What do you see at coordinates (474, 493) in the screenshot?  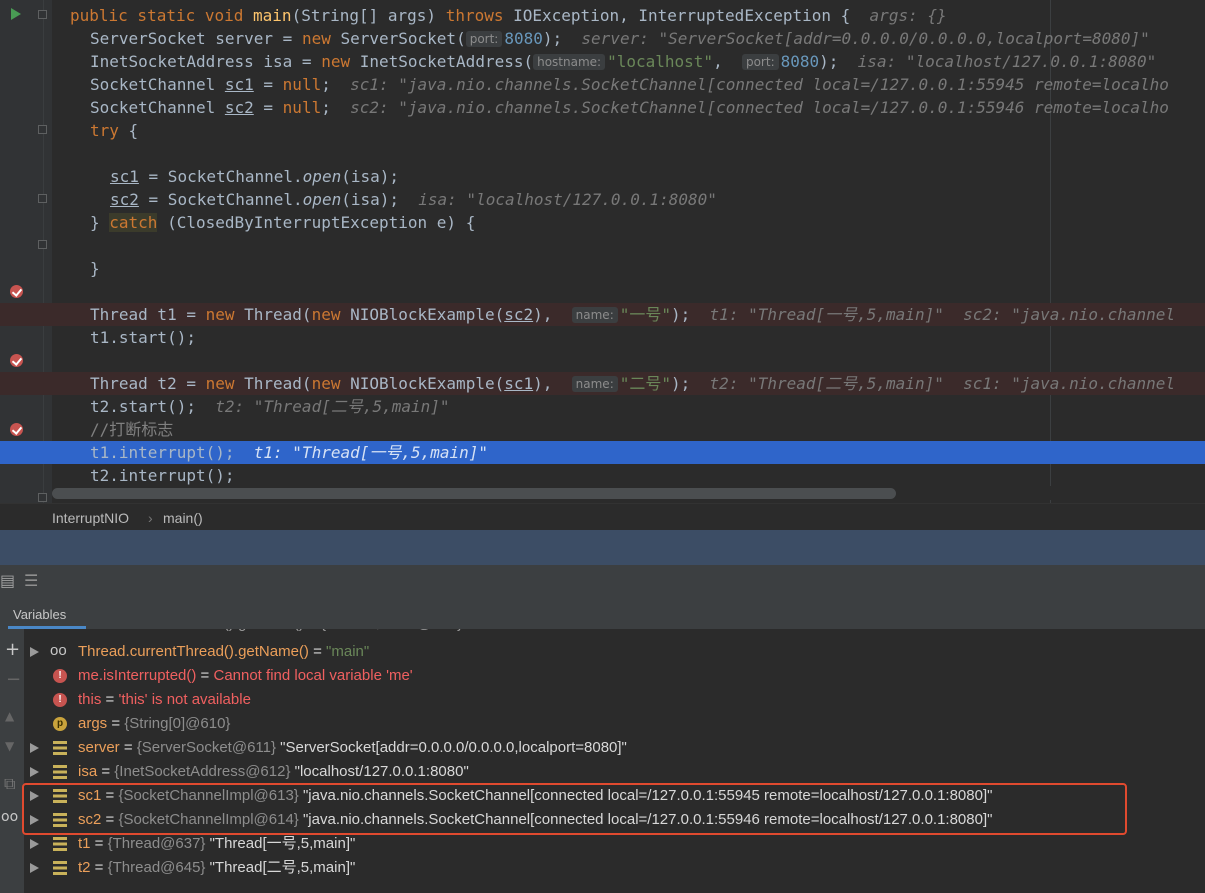 I see `horizontal-scrollbar` at bounding box center [474, 493].